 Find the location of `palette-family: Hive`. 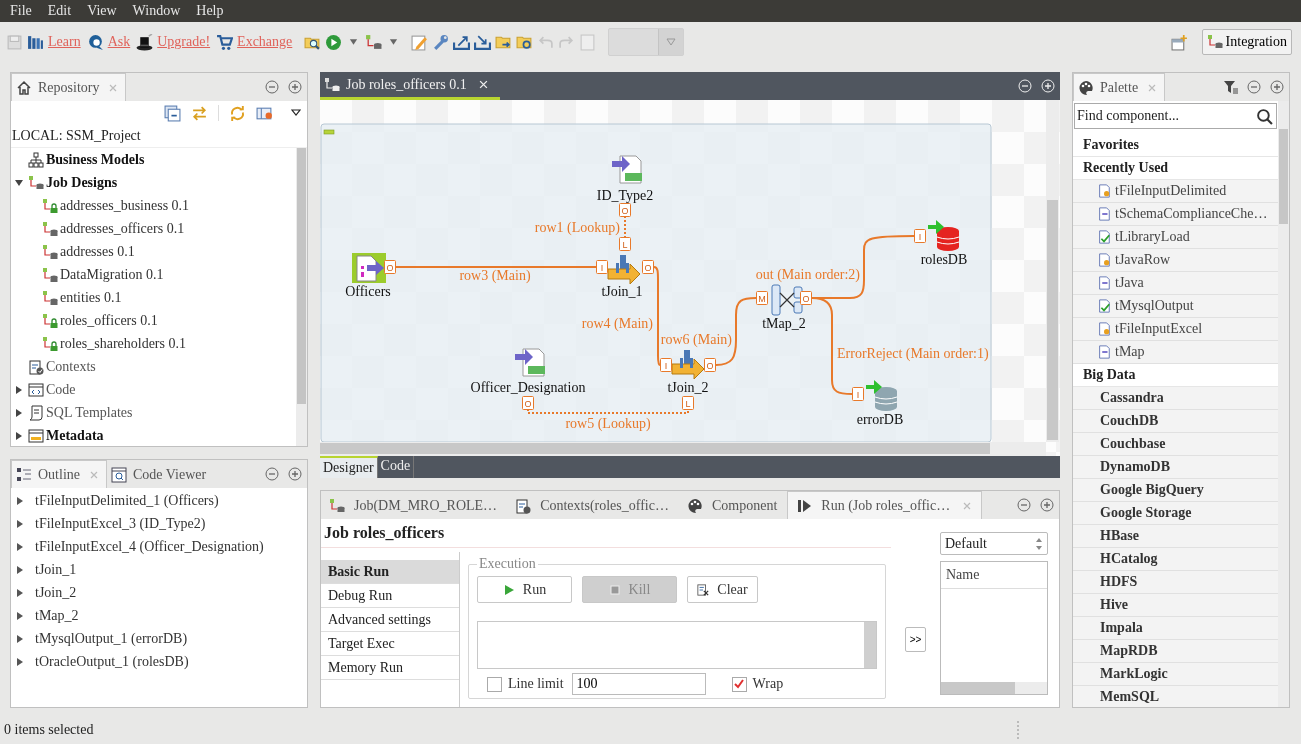

palette-family: Hive is located at coordinates (1175, 605).